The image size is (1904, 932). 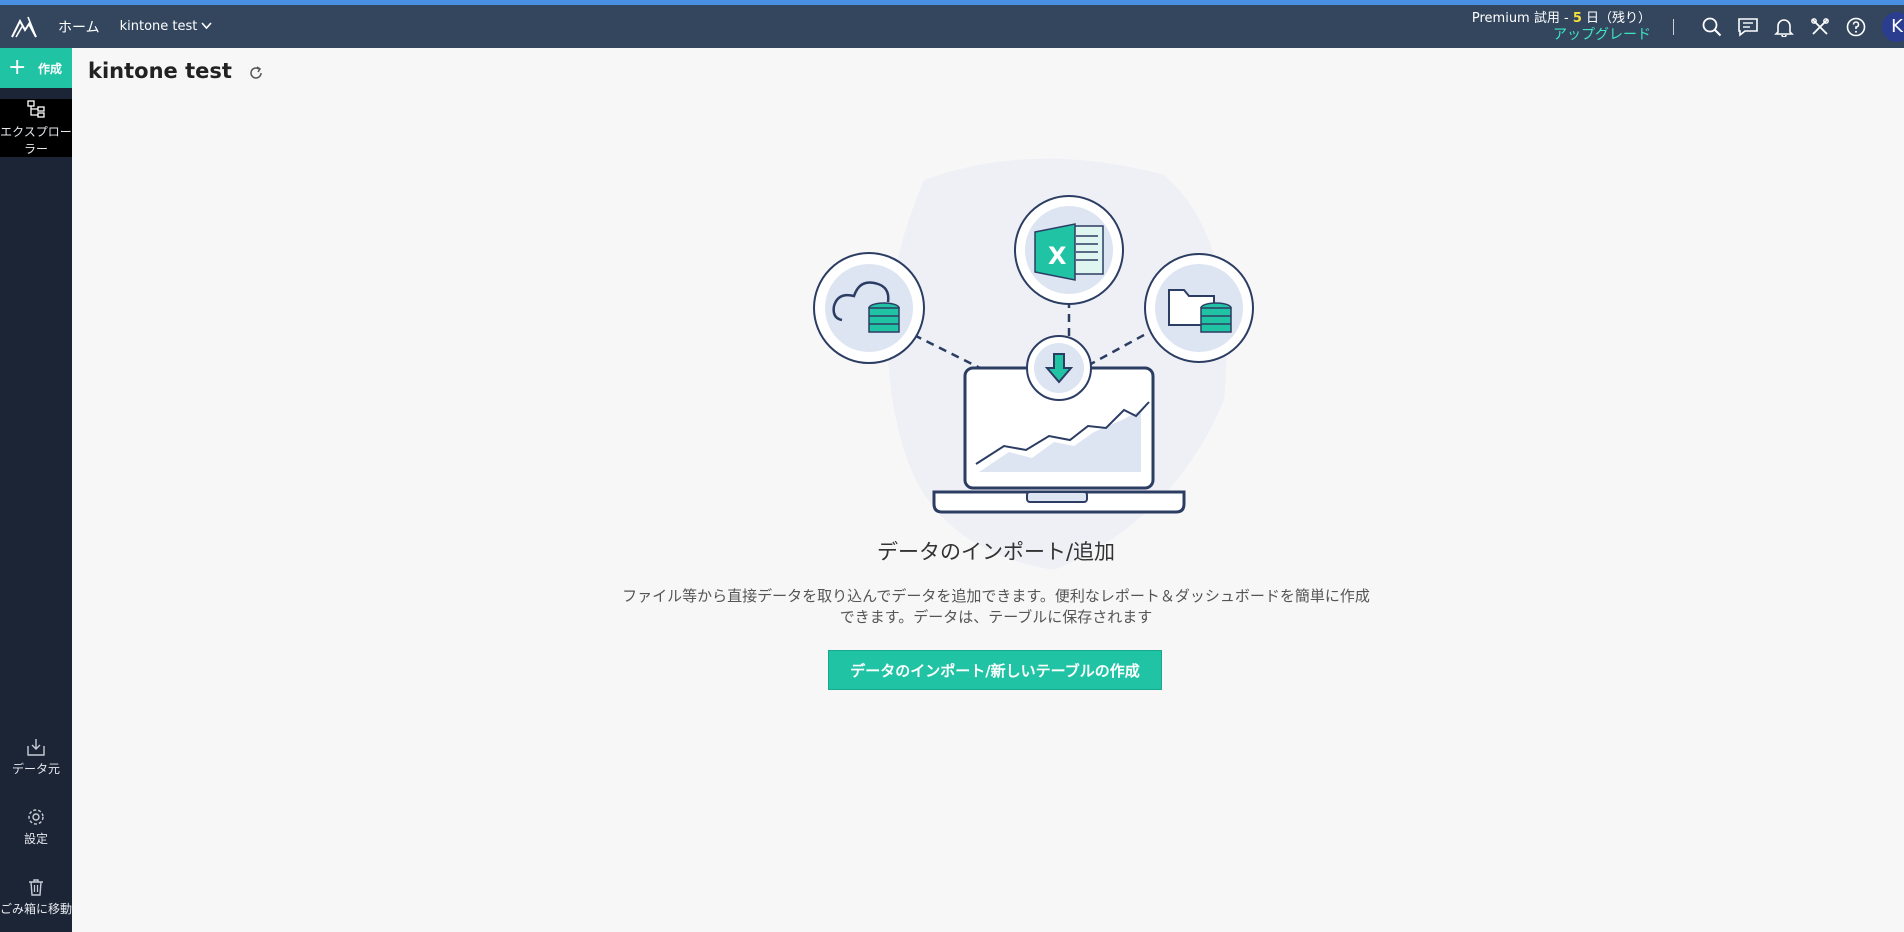 What do you see at coordinates (35, 839) in the screenshot?
I see `sidebar-item-label: 設定` at bounding box center [35, 839].